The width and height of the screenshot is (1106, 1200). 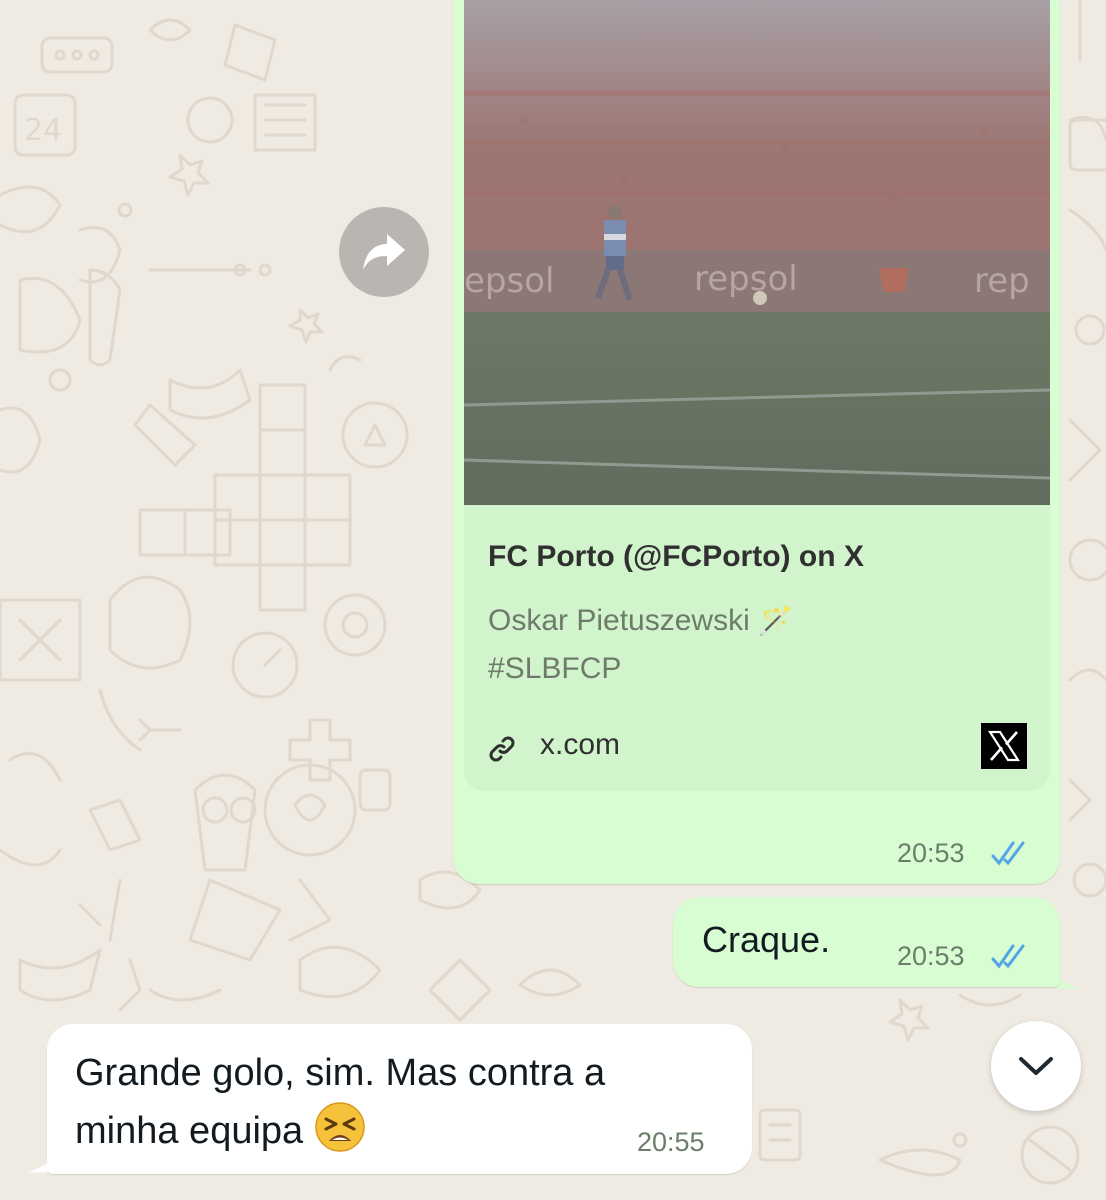 I want to click on tired-face-emoji, so click(x=340, y=1127).